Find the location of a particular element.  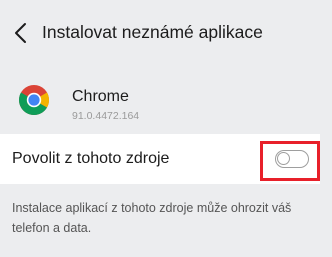

app-version: 91.0.4472.164 is located at coordinates (106, 116).